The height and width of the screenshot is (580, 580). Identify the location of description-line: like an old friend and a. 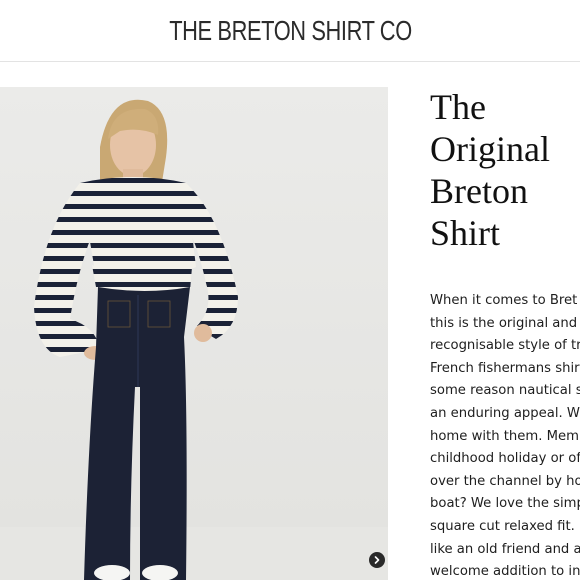
(505, 549).